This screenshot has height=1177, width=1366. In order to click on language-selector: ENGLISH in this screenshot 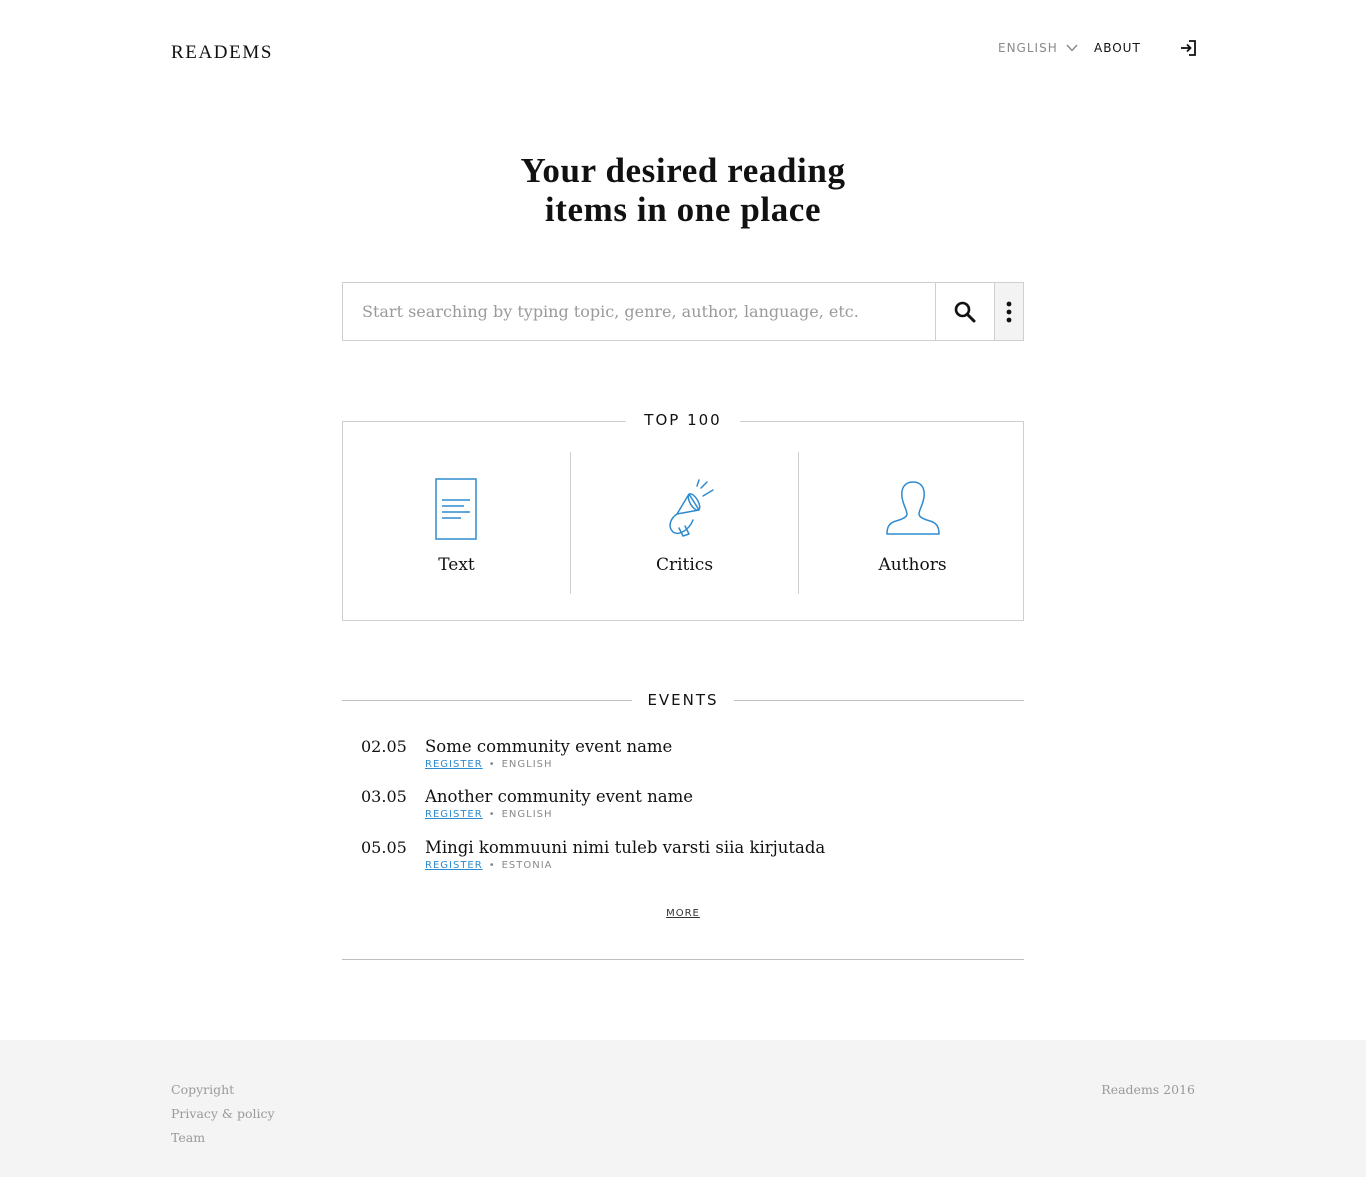, I will do `click(1038, 48)`.